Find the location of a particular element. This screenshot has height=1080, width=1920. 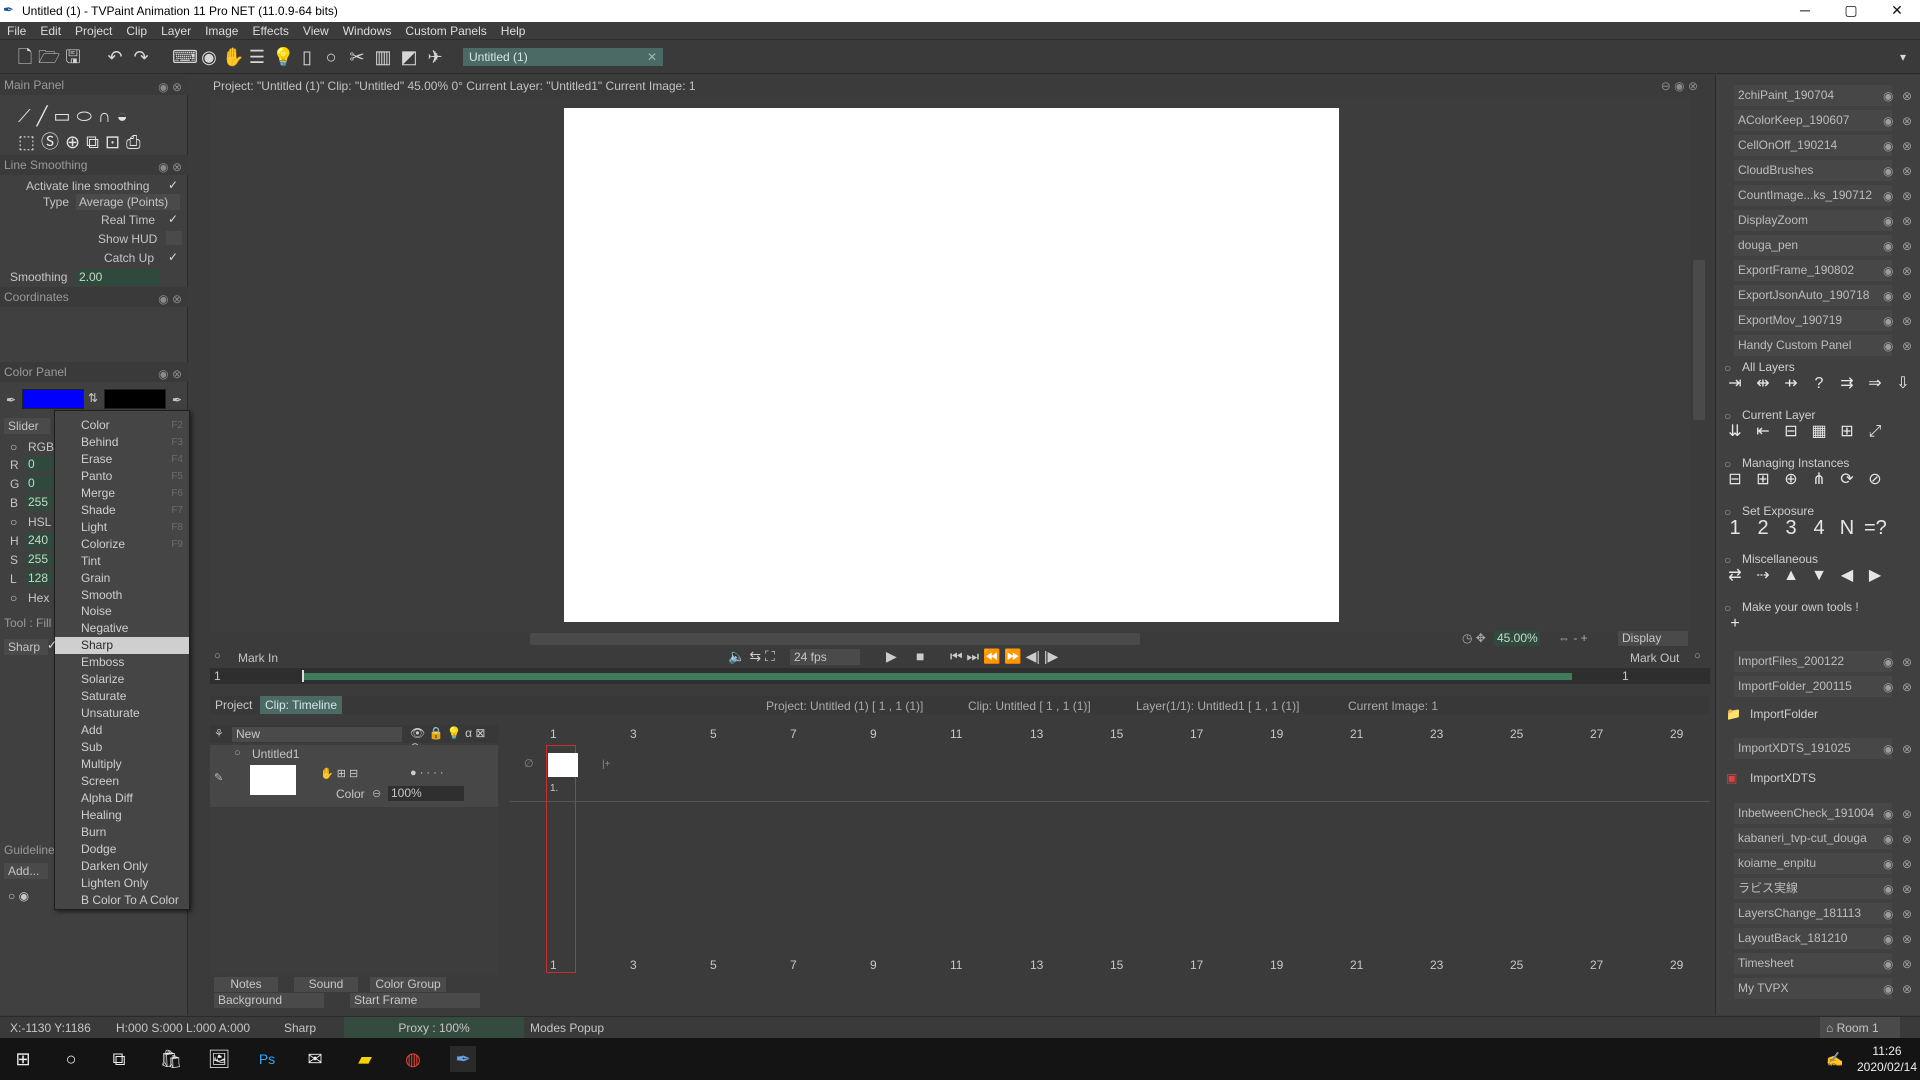

r-input: 0 is located at coordinates (41, 464).